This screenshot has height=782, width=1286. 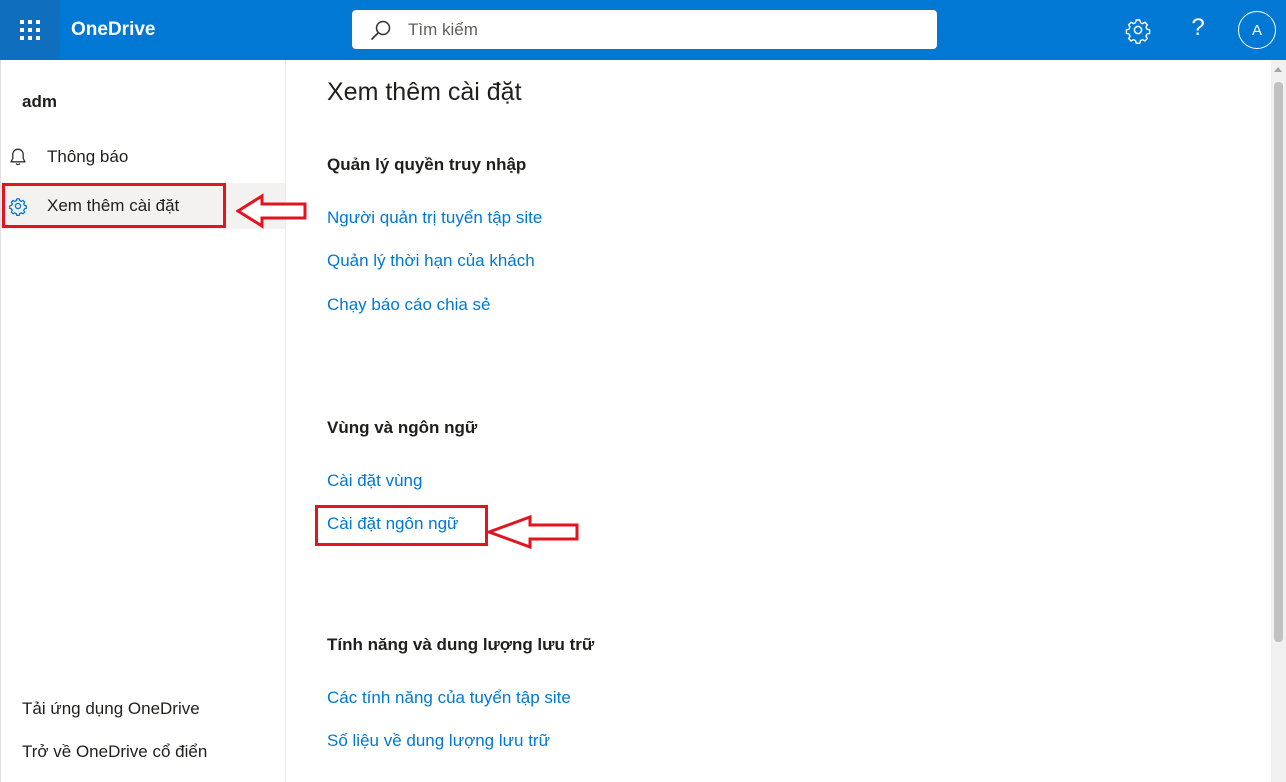 What do you see at coordinates (438, 741) in the screenshot?
I see `storage-metrics-link: Số liệu về dung lượng lưu trữ` at bounding box center [438, 741].